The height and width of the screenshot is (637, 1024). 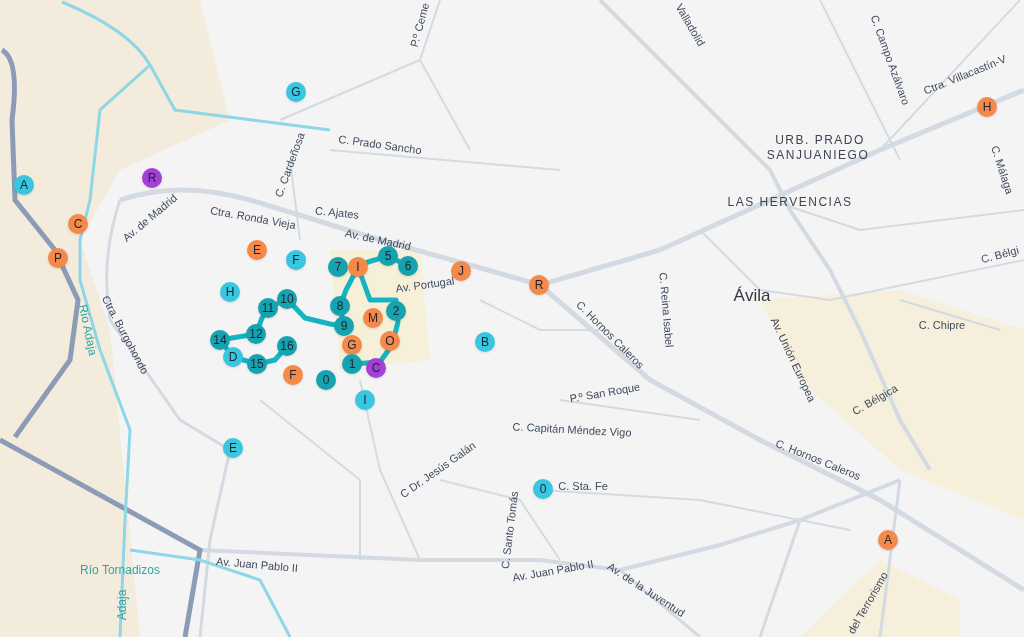 I want to click on street-label: C. Prado Sancho, so click(x=380, y=145).